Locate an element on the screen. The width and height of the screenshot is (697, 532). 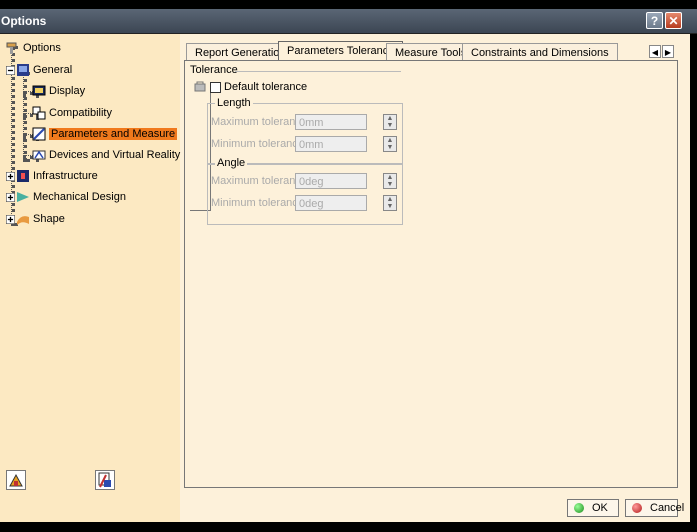
options-icon is located at coordinates (11, 48).